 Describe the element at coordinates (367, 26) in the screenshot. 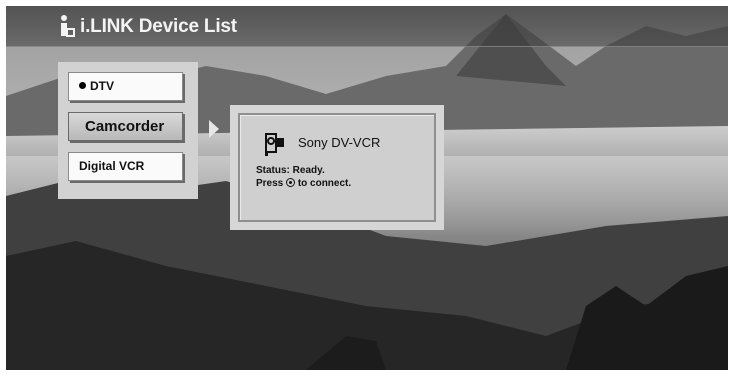

I see `title-bar: i.LINK Device List` at that location.